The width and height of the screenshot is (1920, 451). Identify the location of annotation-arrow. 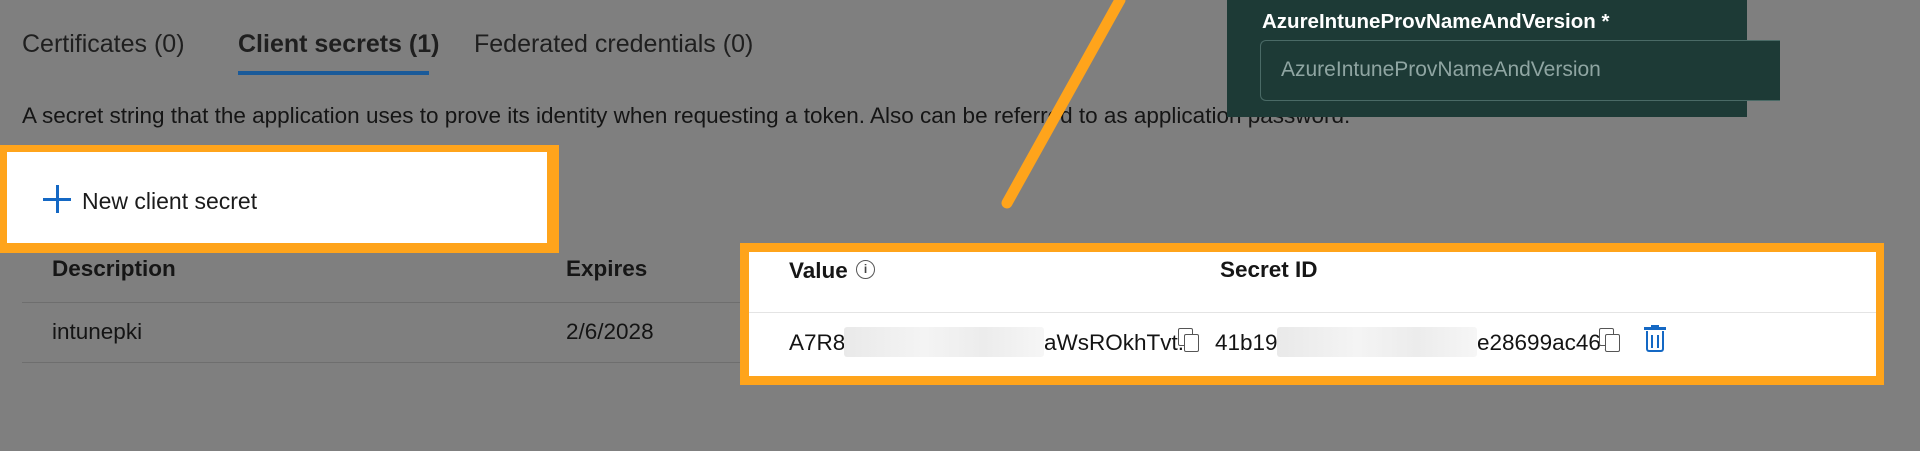
(1063, 104).